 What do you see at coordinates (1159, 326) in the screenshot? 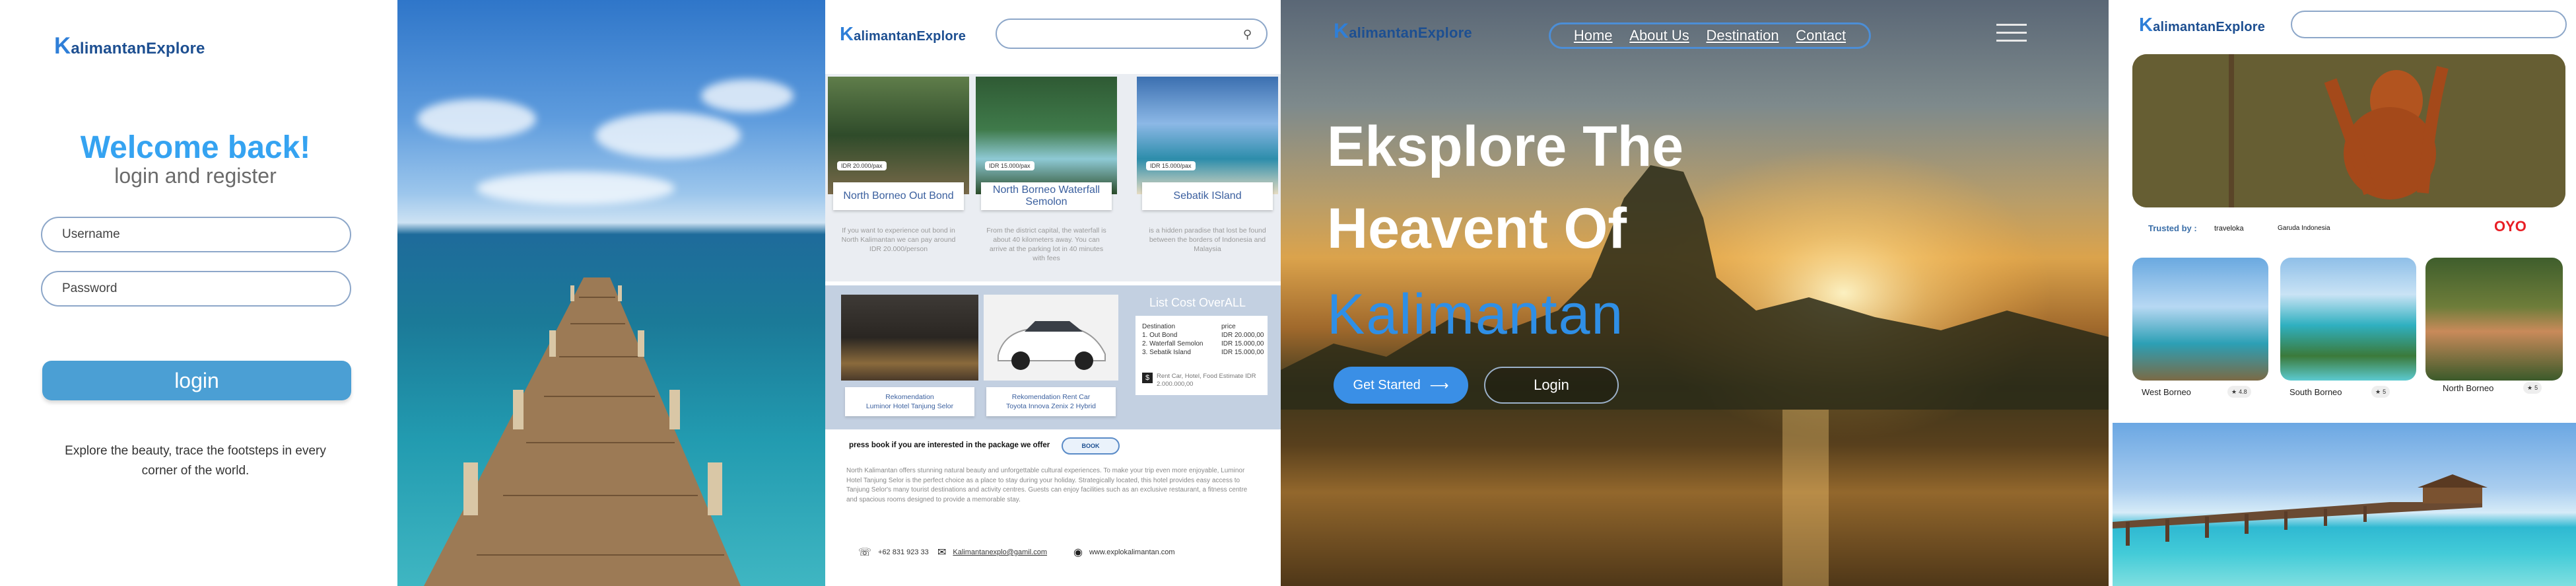
I see `cost-dest-header: Destination` at bounding box center [1159, 326].